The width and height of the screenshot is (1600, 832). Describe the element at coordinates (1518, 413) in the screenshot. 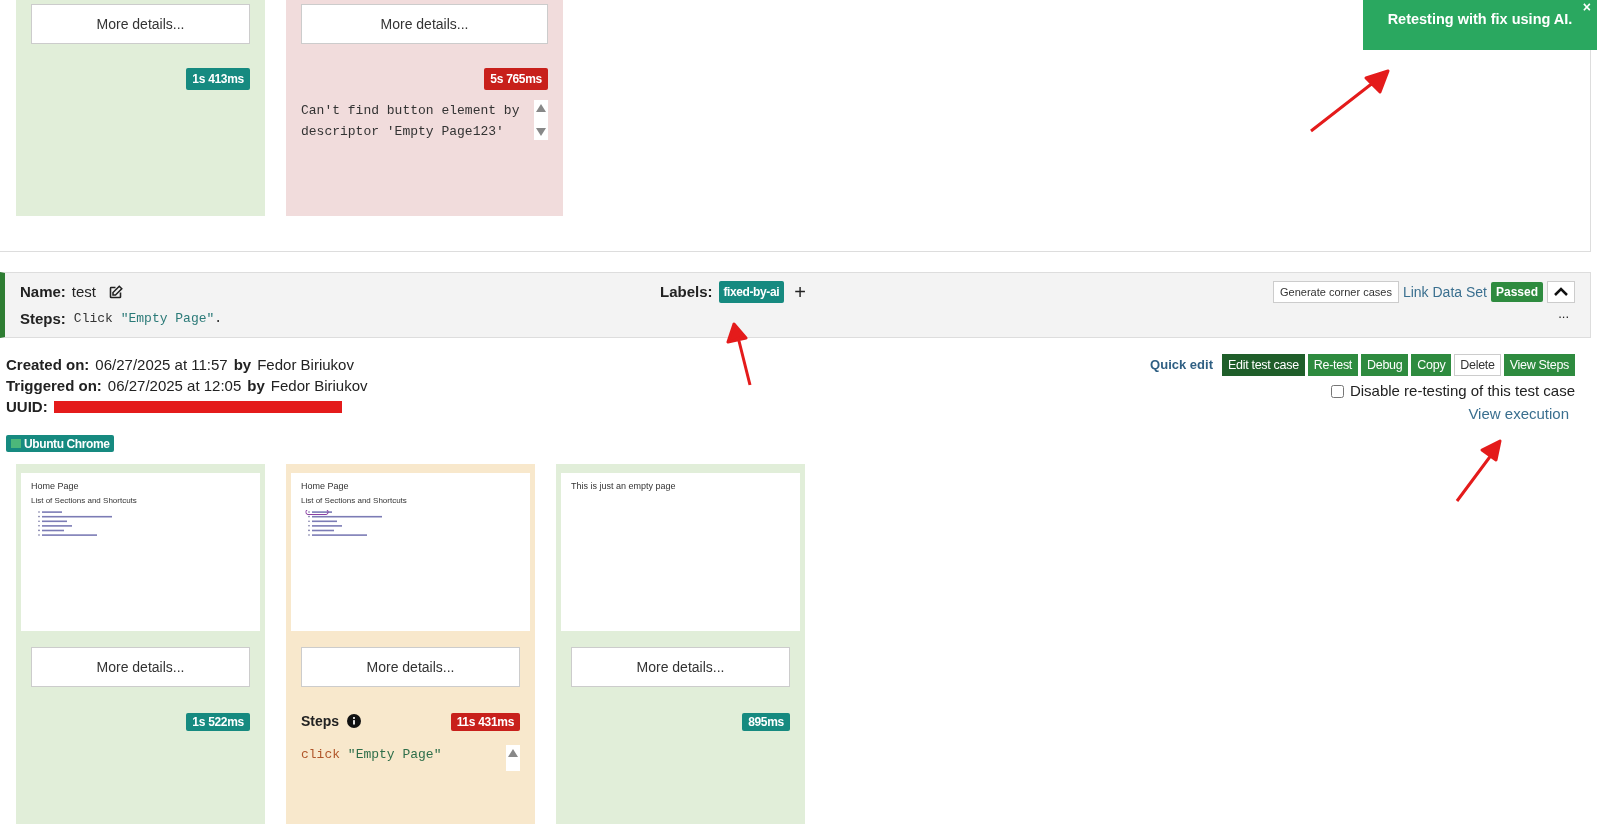

I see `view-execution-link: View execution` at that location.